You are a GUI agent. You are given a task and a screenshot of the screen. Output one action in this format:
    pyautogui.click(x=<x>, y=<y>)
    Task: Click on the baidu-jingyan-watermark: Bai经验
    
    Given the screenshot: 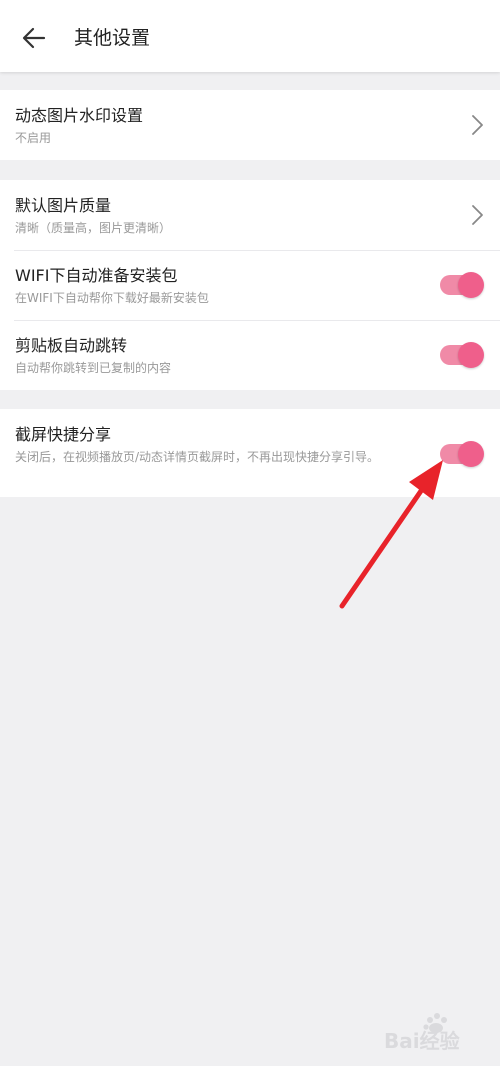 What is the action you would take?
    pyautogui.click(x=435, y=1033)
    